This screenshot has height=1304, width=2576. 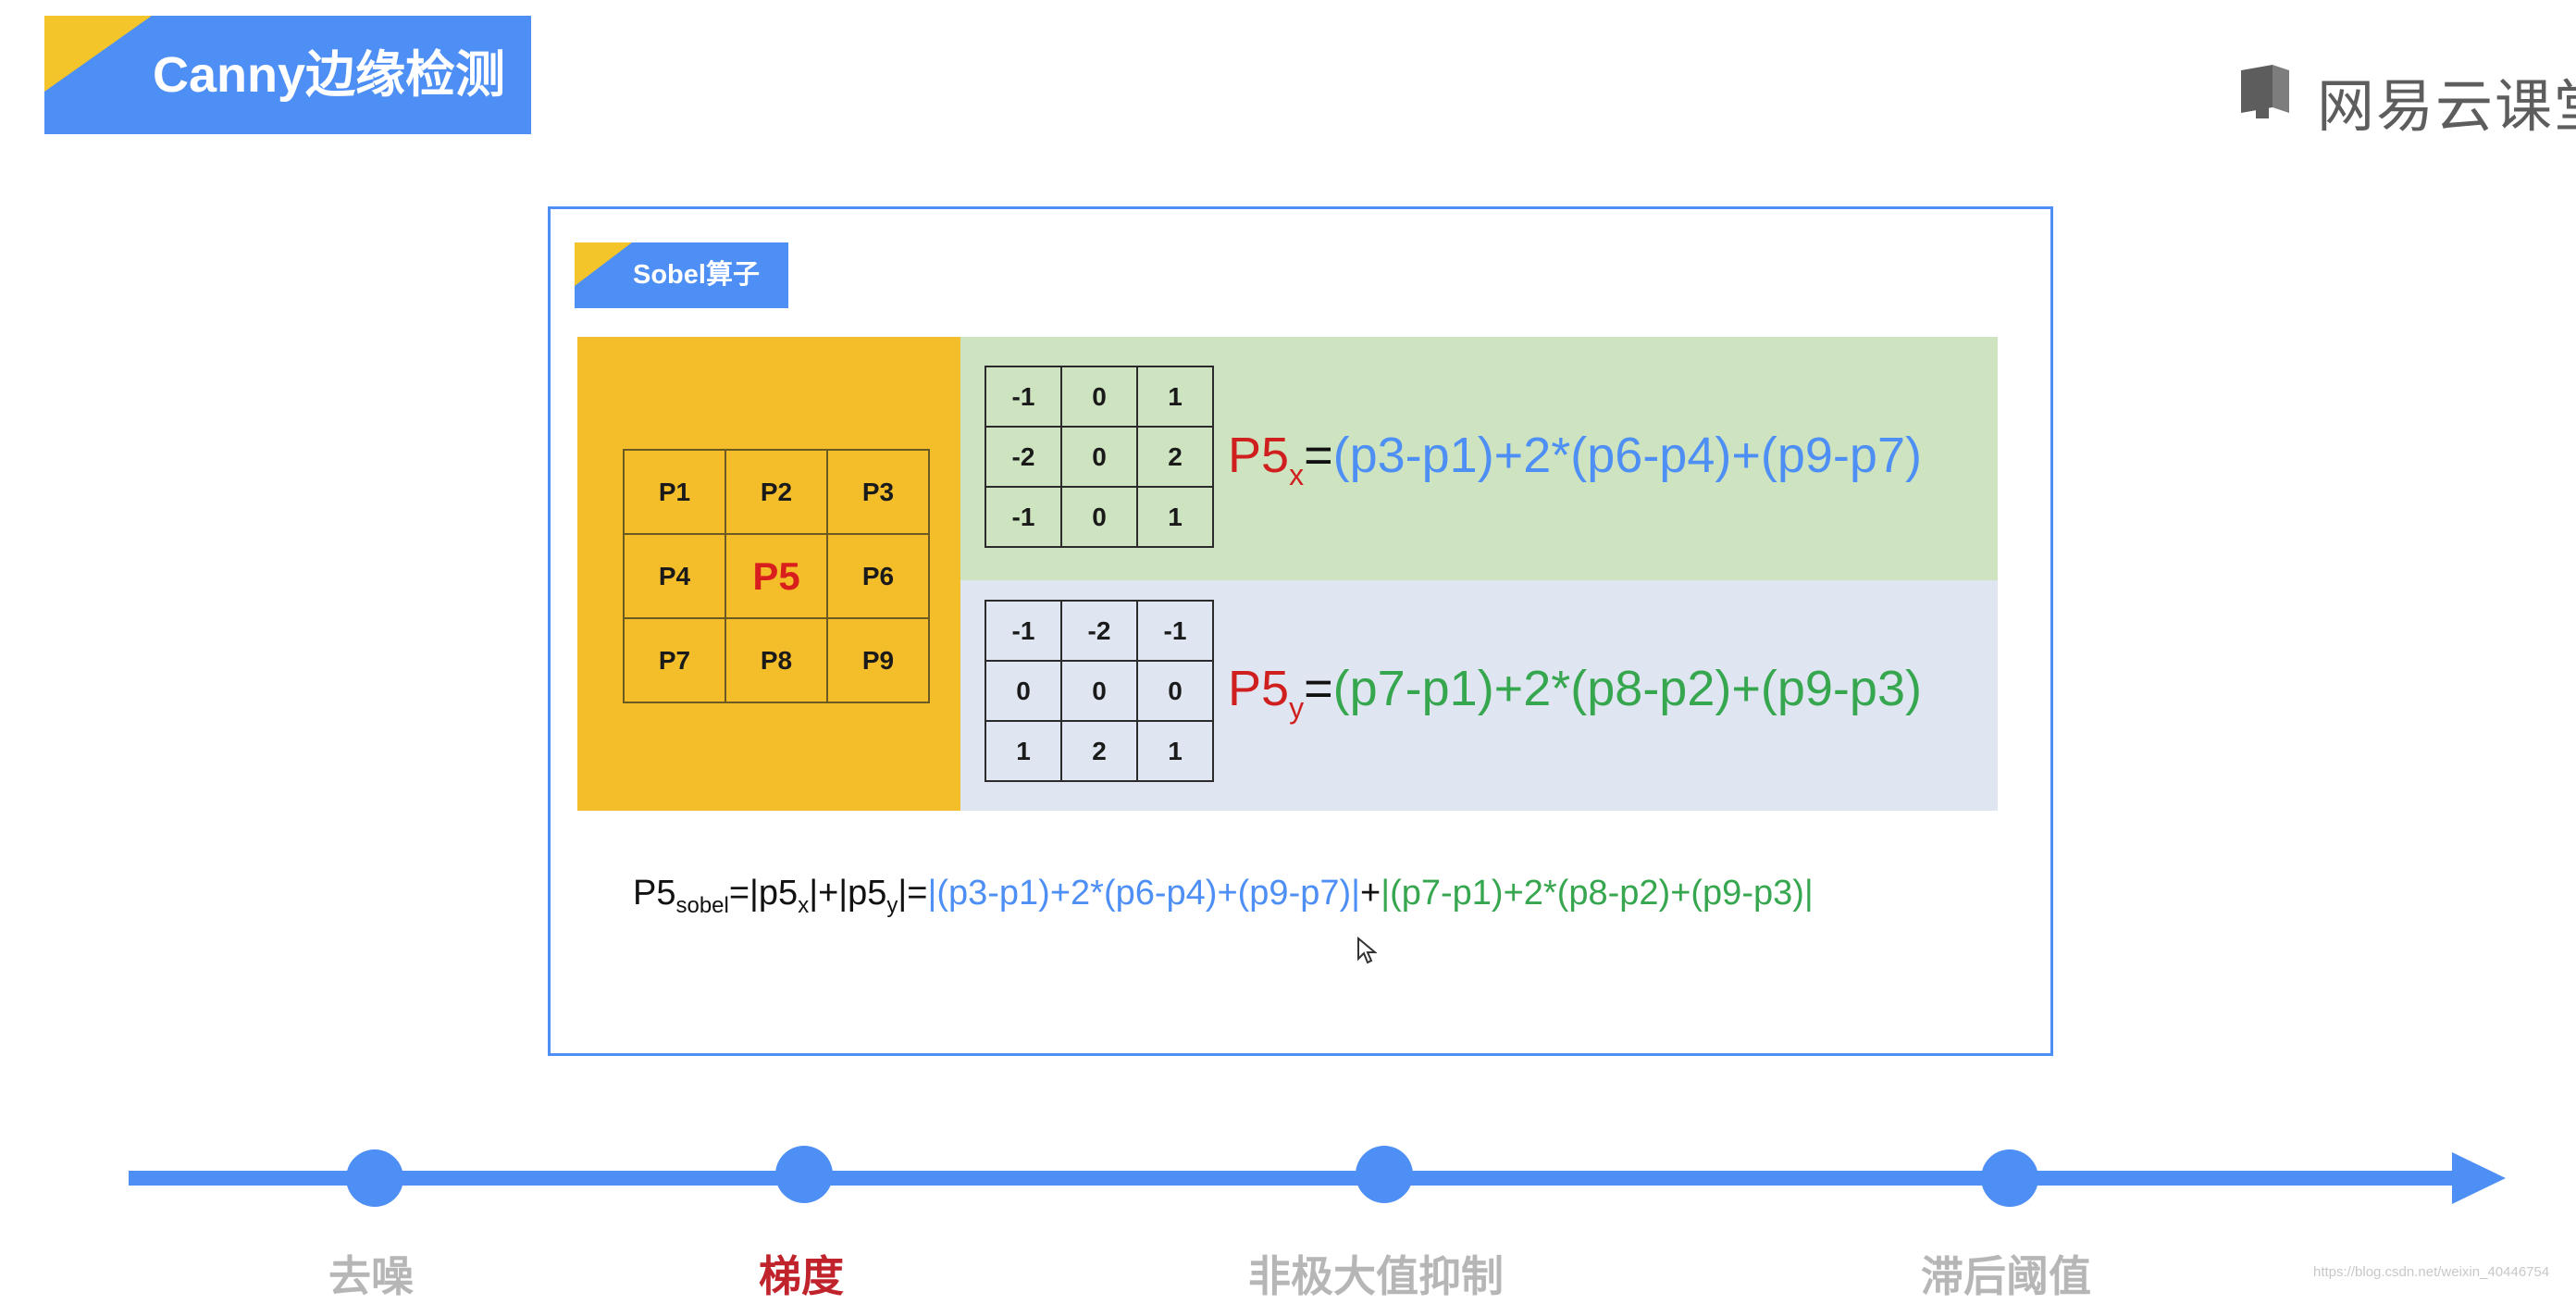 I want to click on stage-label-hysteresis: 滞后阈值, so click(x=2006, y=1273).